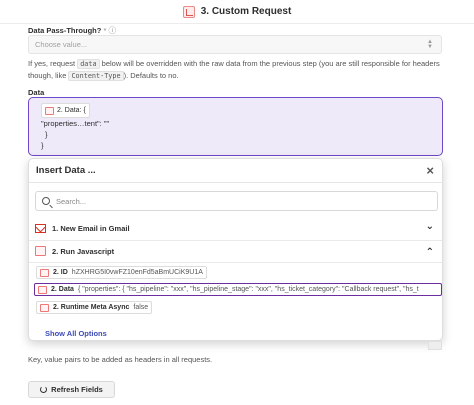 This screenshot has height=405, width=474. I want to click on step-header: 3. Custom Request, so click(237, 12).